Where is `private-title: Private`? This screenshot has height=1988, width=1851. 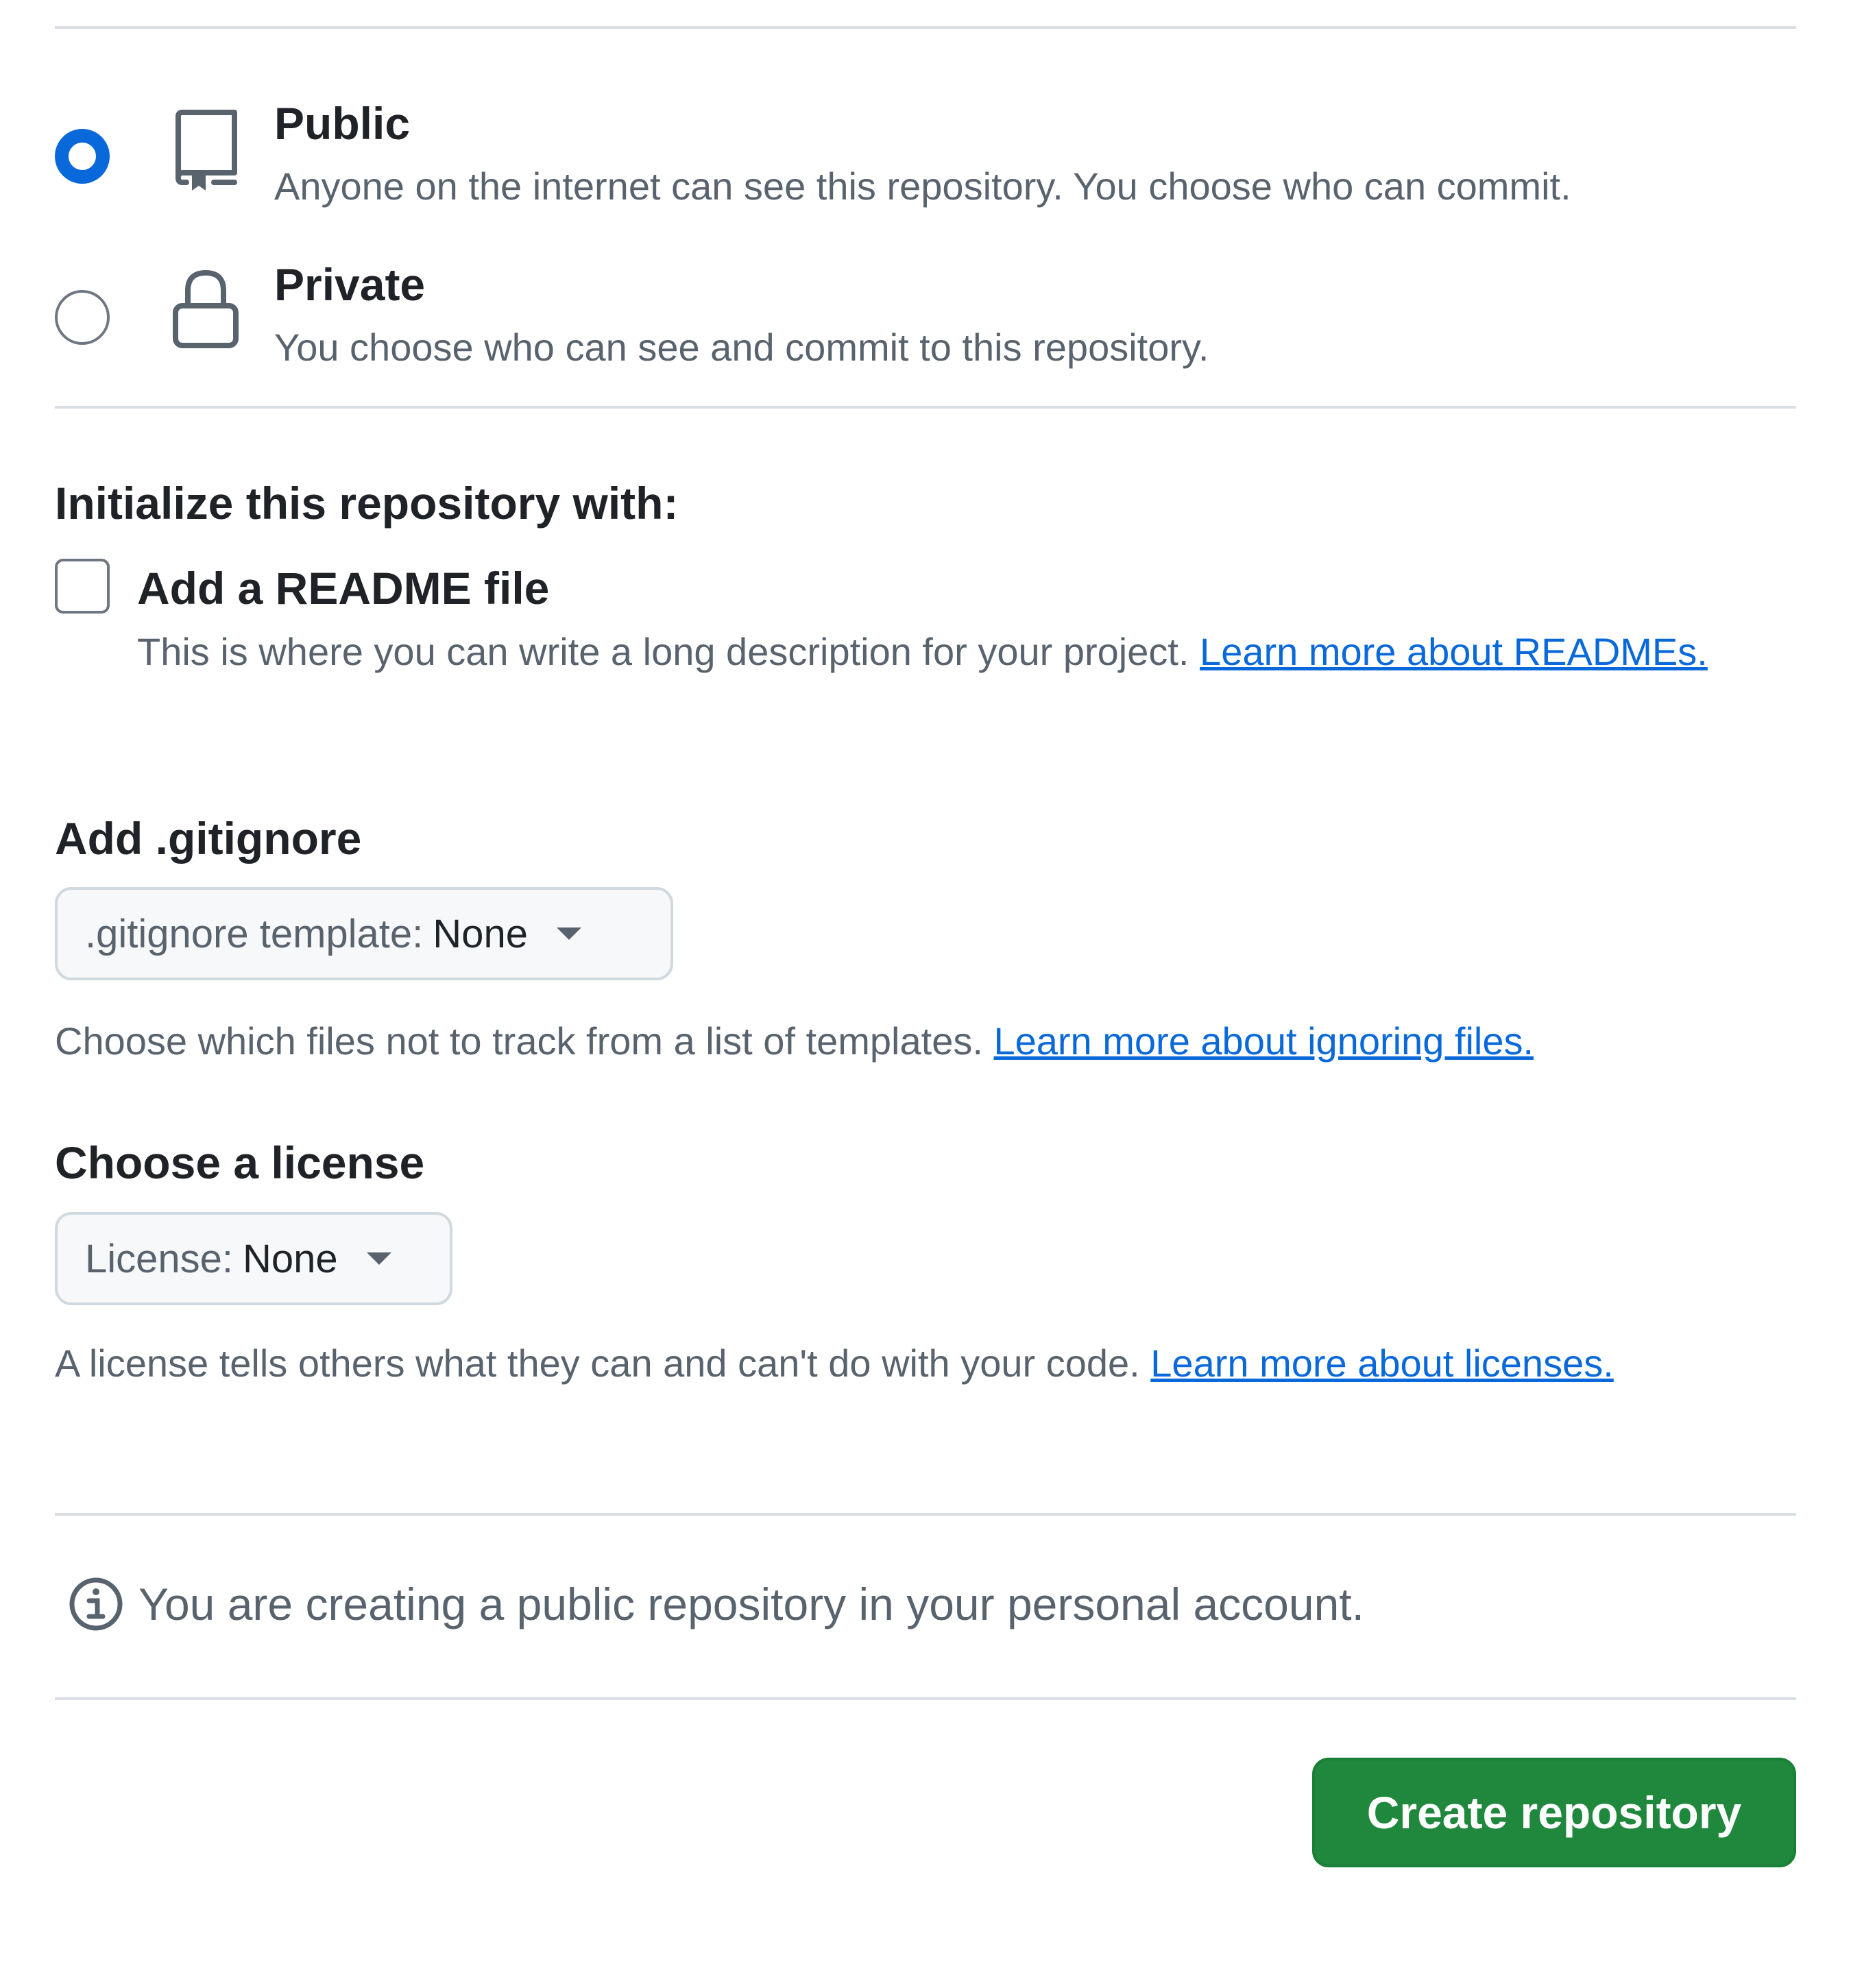
private-title: Private is located at coordinates (350, 284).